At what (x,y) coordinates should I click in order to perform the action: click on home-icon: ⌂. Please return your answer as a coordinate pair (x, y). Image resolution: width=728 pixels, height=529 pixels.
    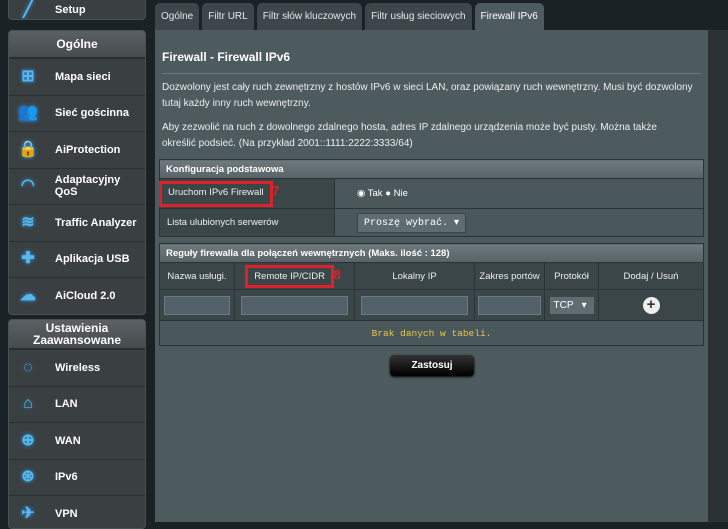
    Looking at the image, I should click on (28, 404).